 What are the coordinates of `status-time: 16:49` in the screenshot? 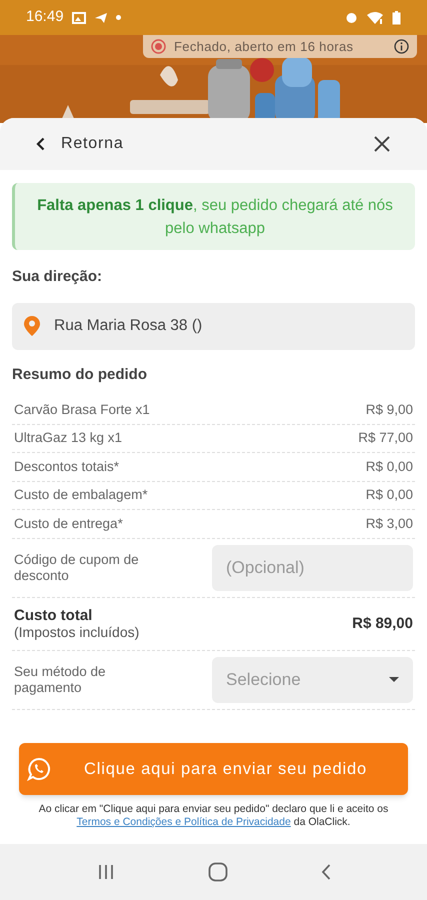 It's located at (45, 17).